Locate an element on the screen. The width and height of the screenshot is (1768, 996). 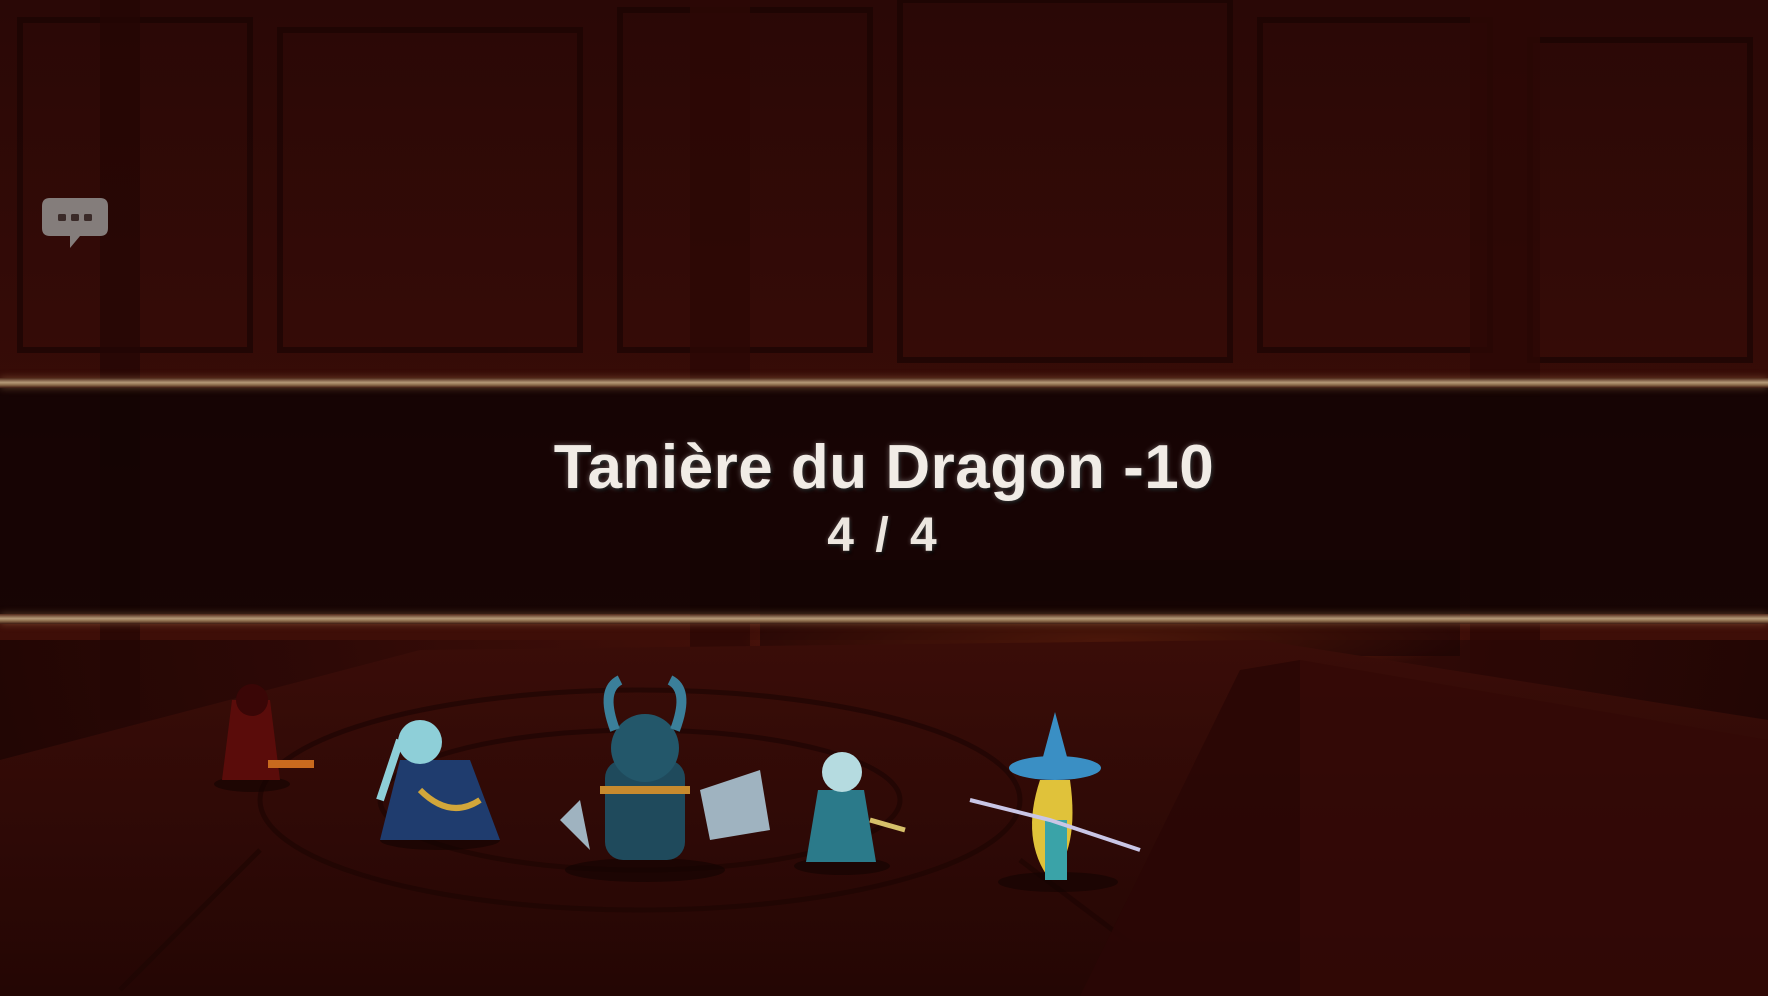
chat-bubble-icon is located at coordinates (75, 223).